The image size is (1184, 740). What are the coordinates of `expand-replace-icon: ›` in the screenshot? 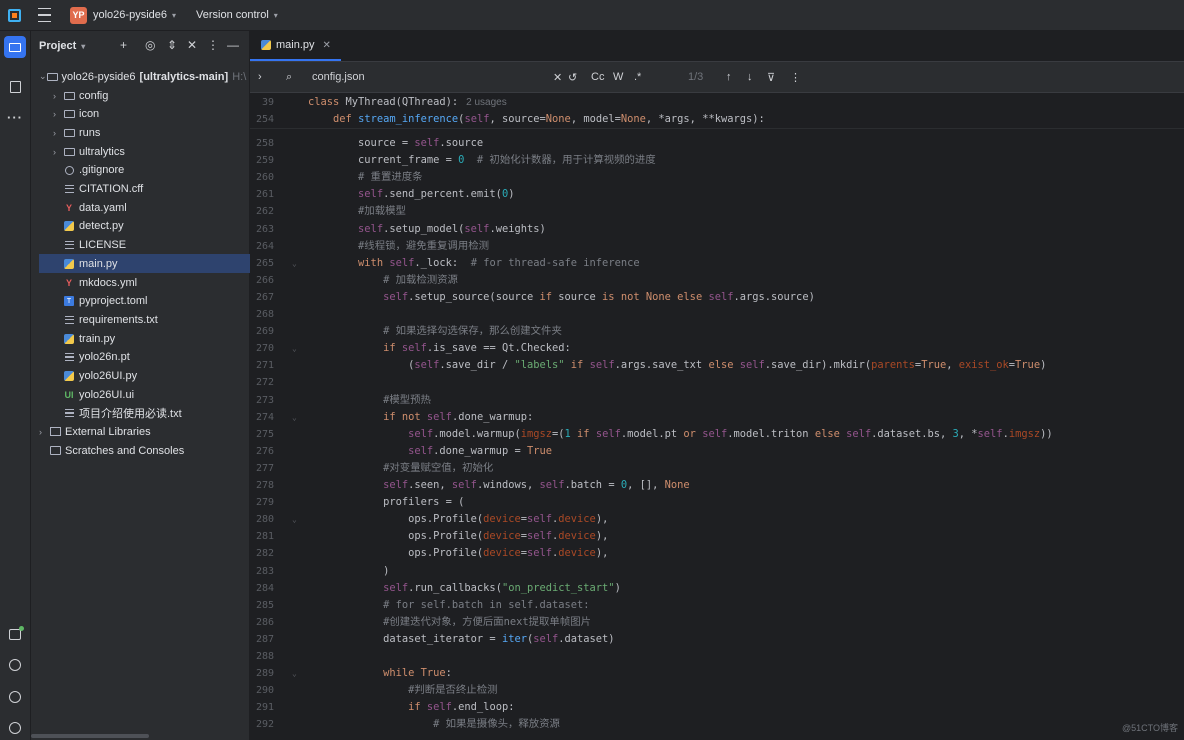 It's located at (260, 77).